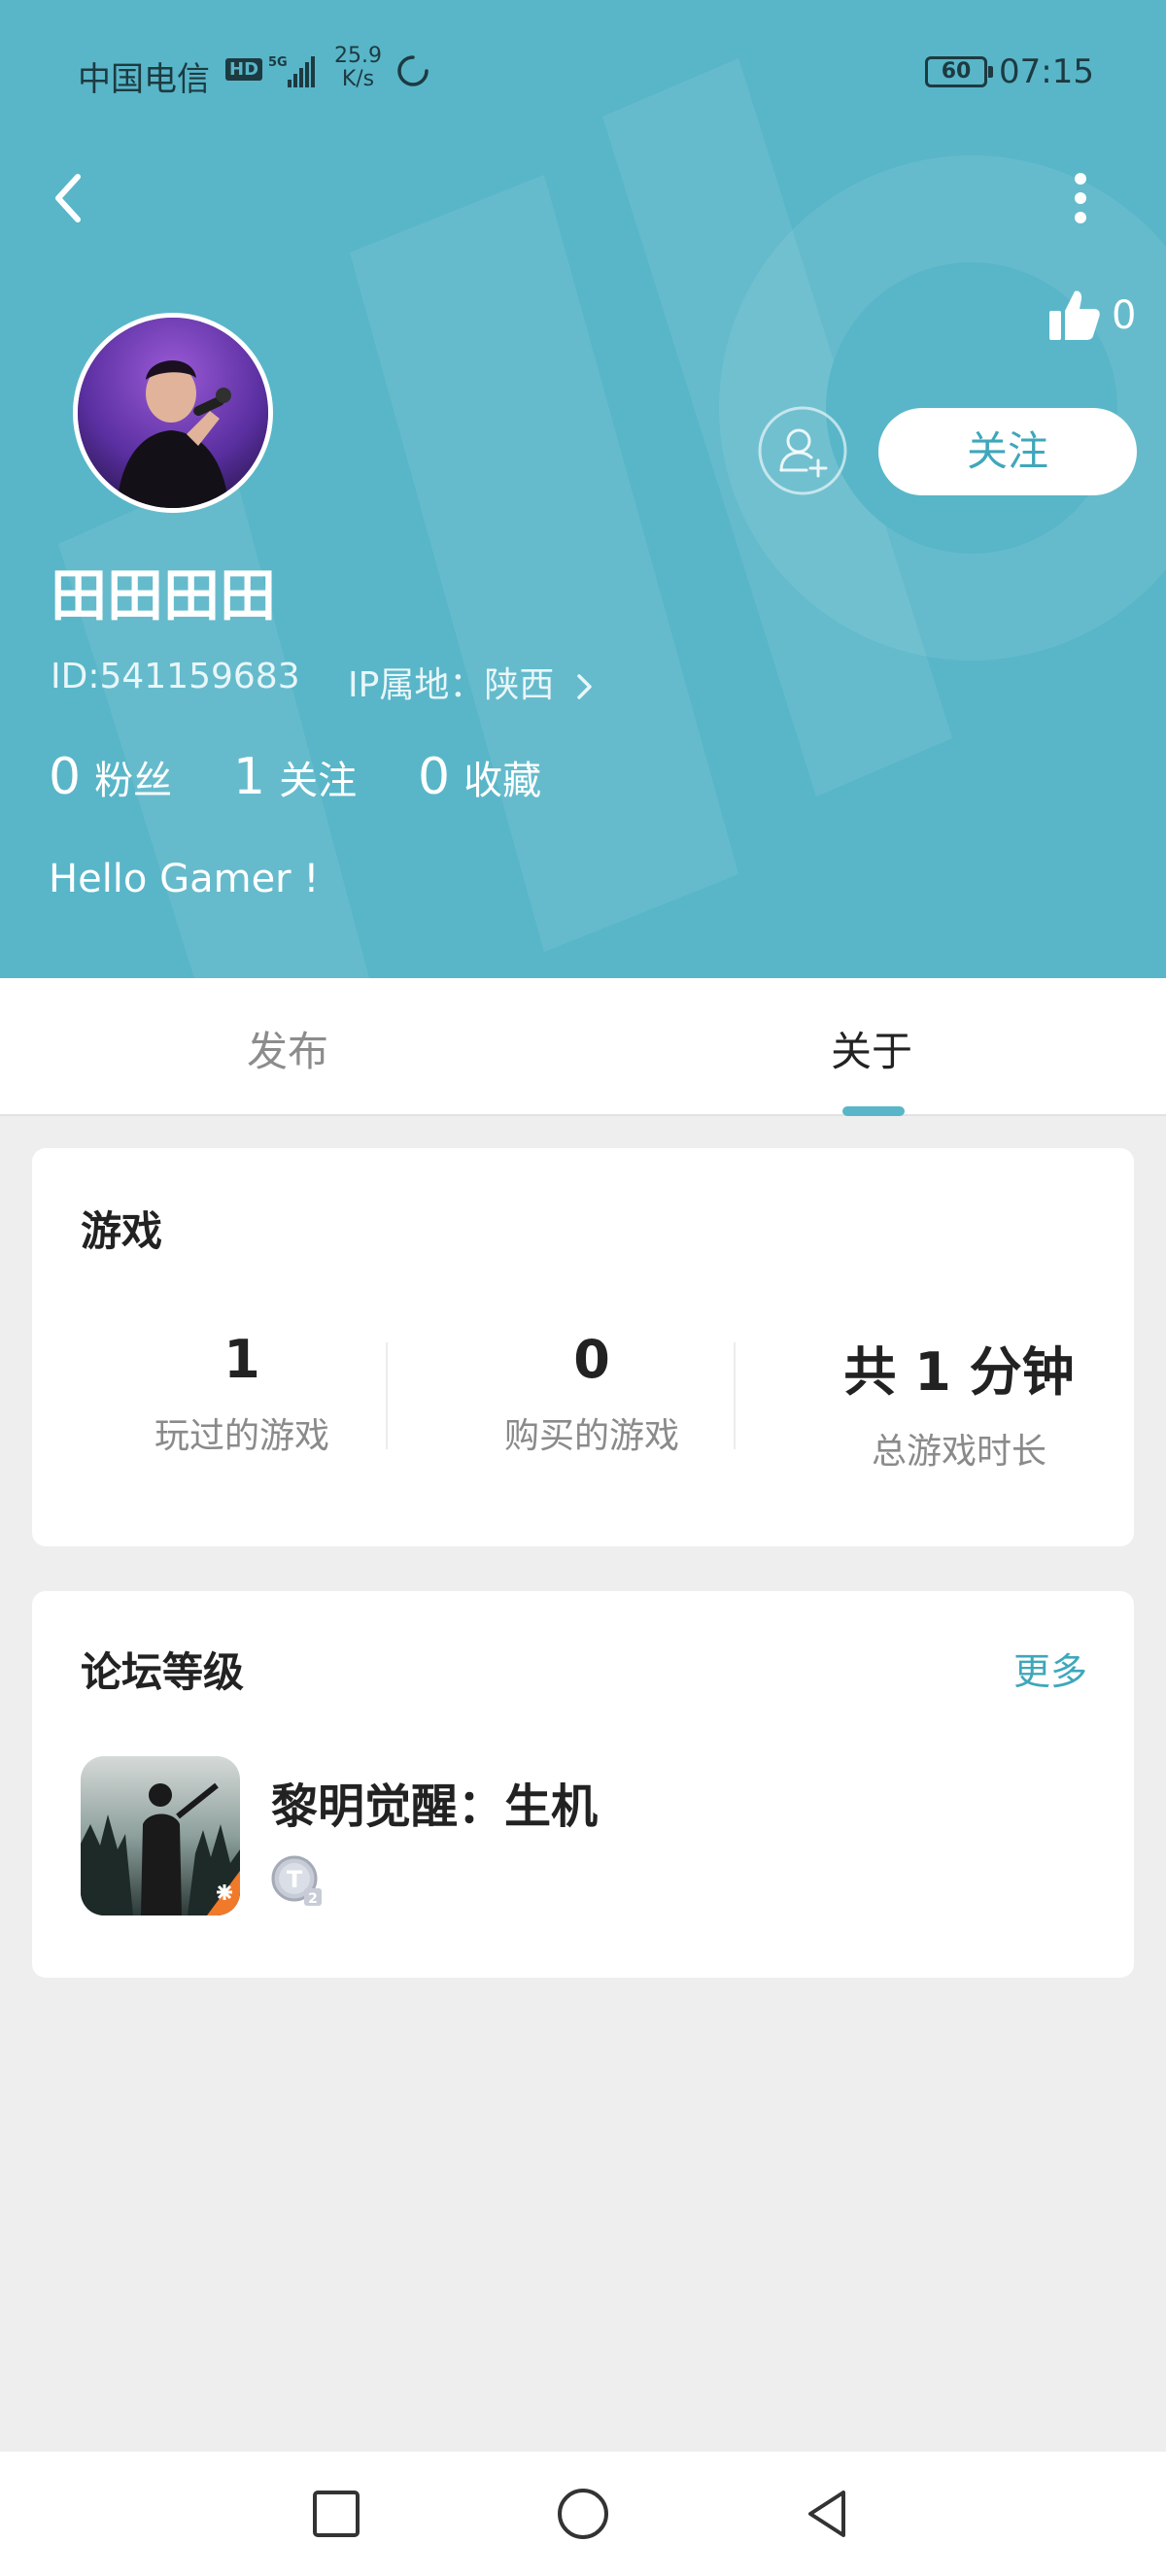 The height and width of the screenshot is (2576, 1166). I want to click on purchased-games-label: 购买的游戏, so click(591, 1436).